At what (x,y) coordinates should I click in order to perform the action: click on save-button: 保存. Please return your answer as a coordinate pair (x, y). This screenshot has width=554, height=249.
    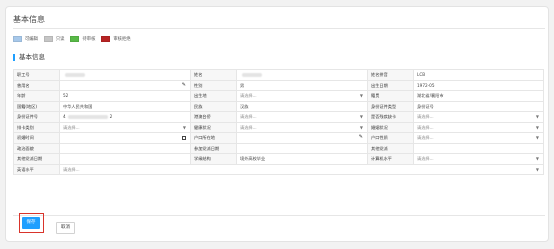
    Looking at the image, I should click on (31, 222).